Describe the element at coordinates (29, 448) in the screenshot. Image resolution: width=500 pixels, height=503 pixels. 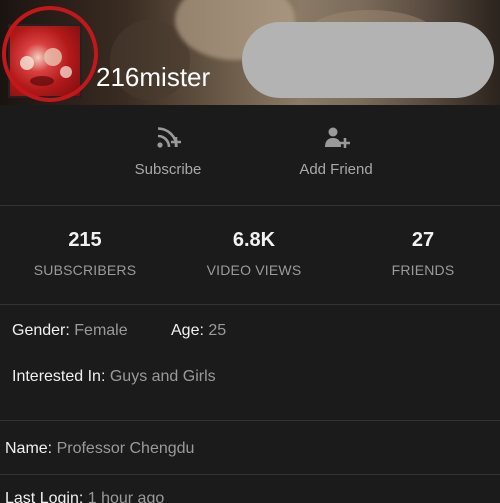
I see `name-key: Name:` at that location.